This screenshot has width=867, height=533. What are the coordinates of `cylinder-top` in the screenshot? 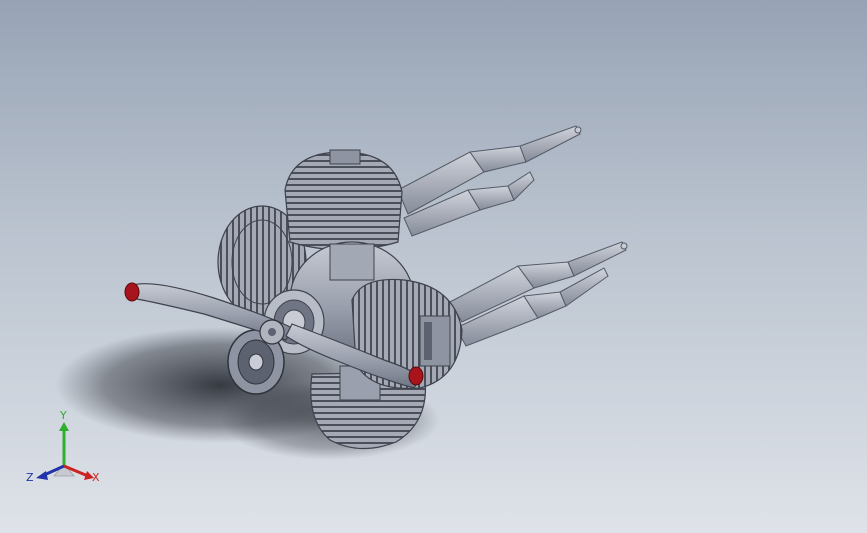 It's located at (343, 200).